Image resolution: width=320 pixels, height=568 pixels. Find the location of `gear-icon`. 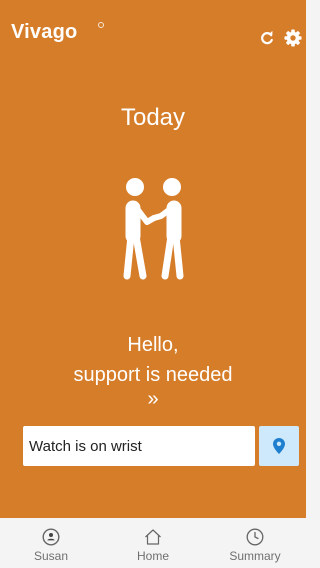

gear-icon is located at coordinates (293, 38).